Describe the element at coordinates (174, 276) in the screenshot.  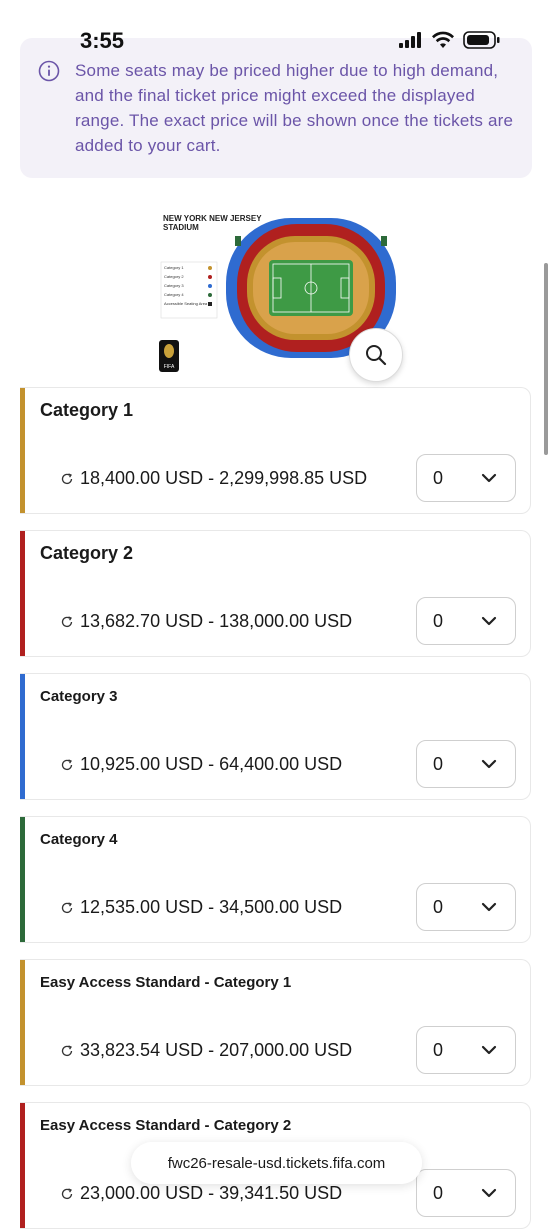
I see `legend-category-2: Category 2` at that location.